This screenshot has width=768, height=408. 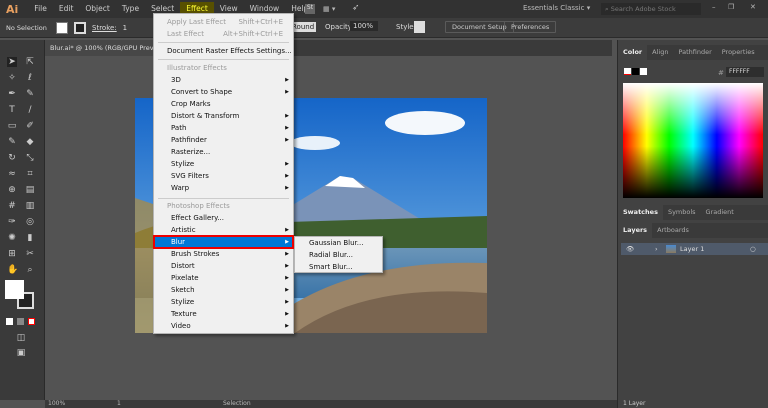 I want to click on scale-tool-icon: ⤡, so click(x=30, y=158).